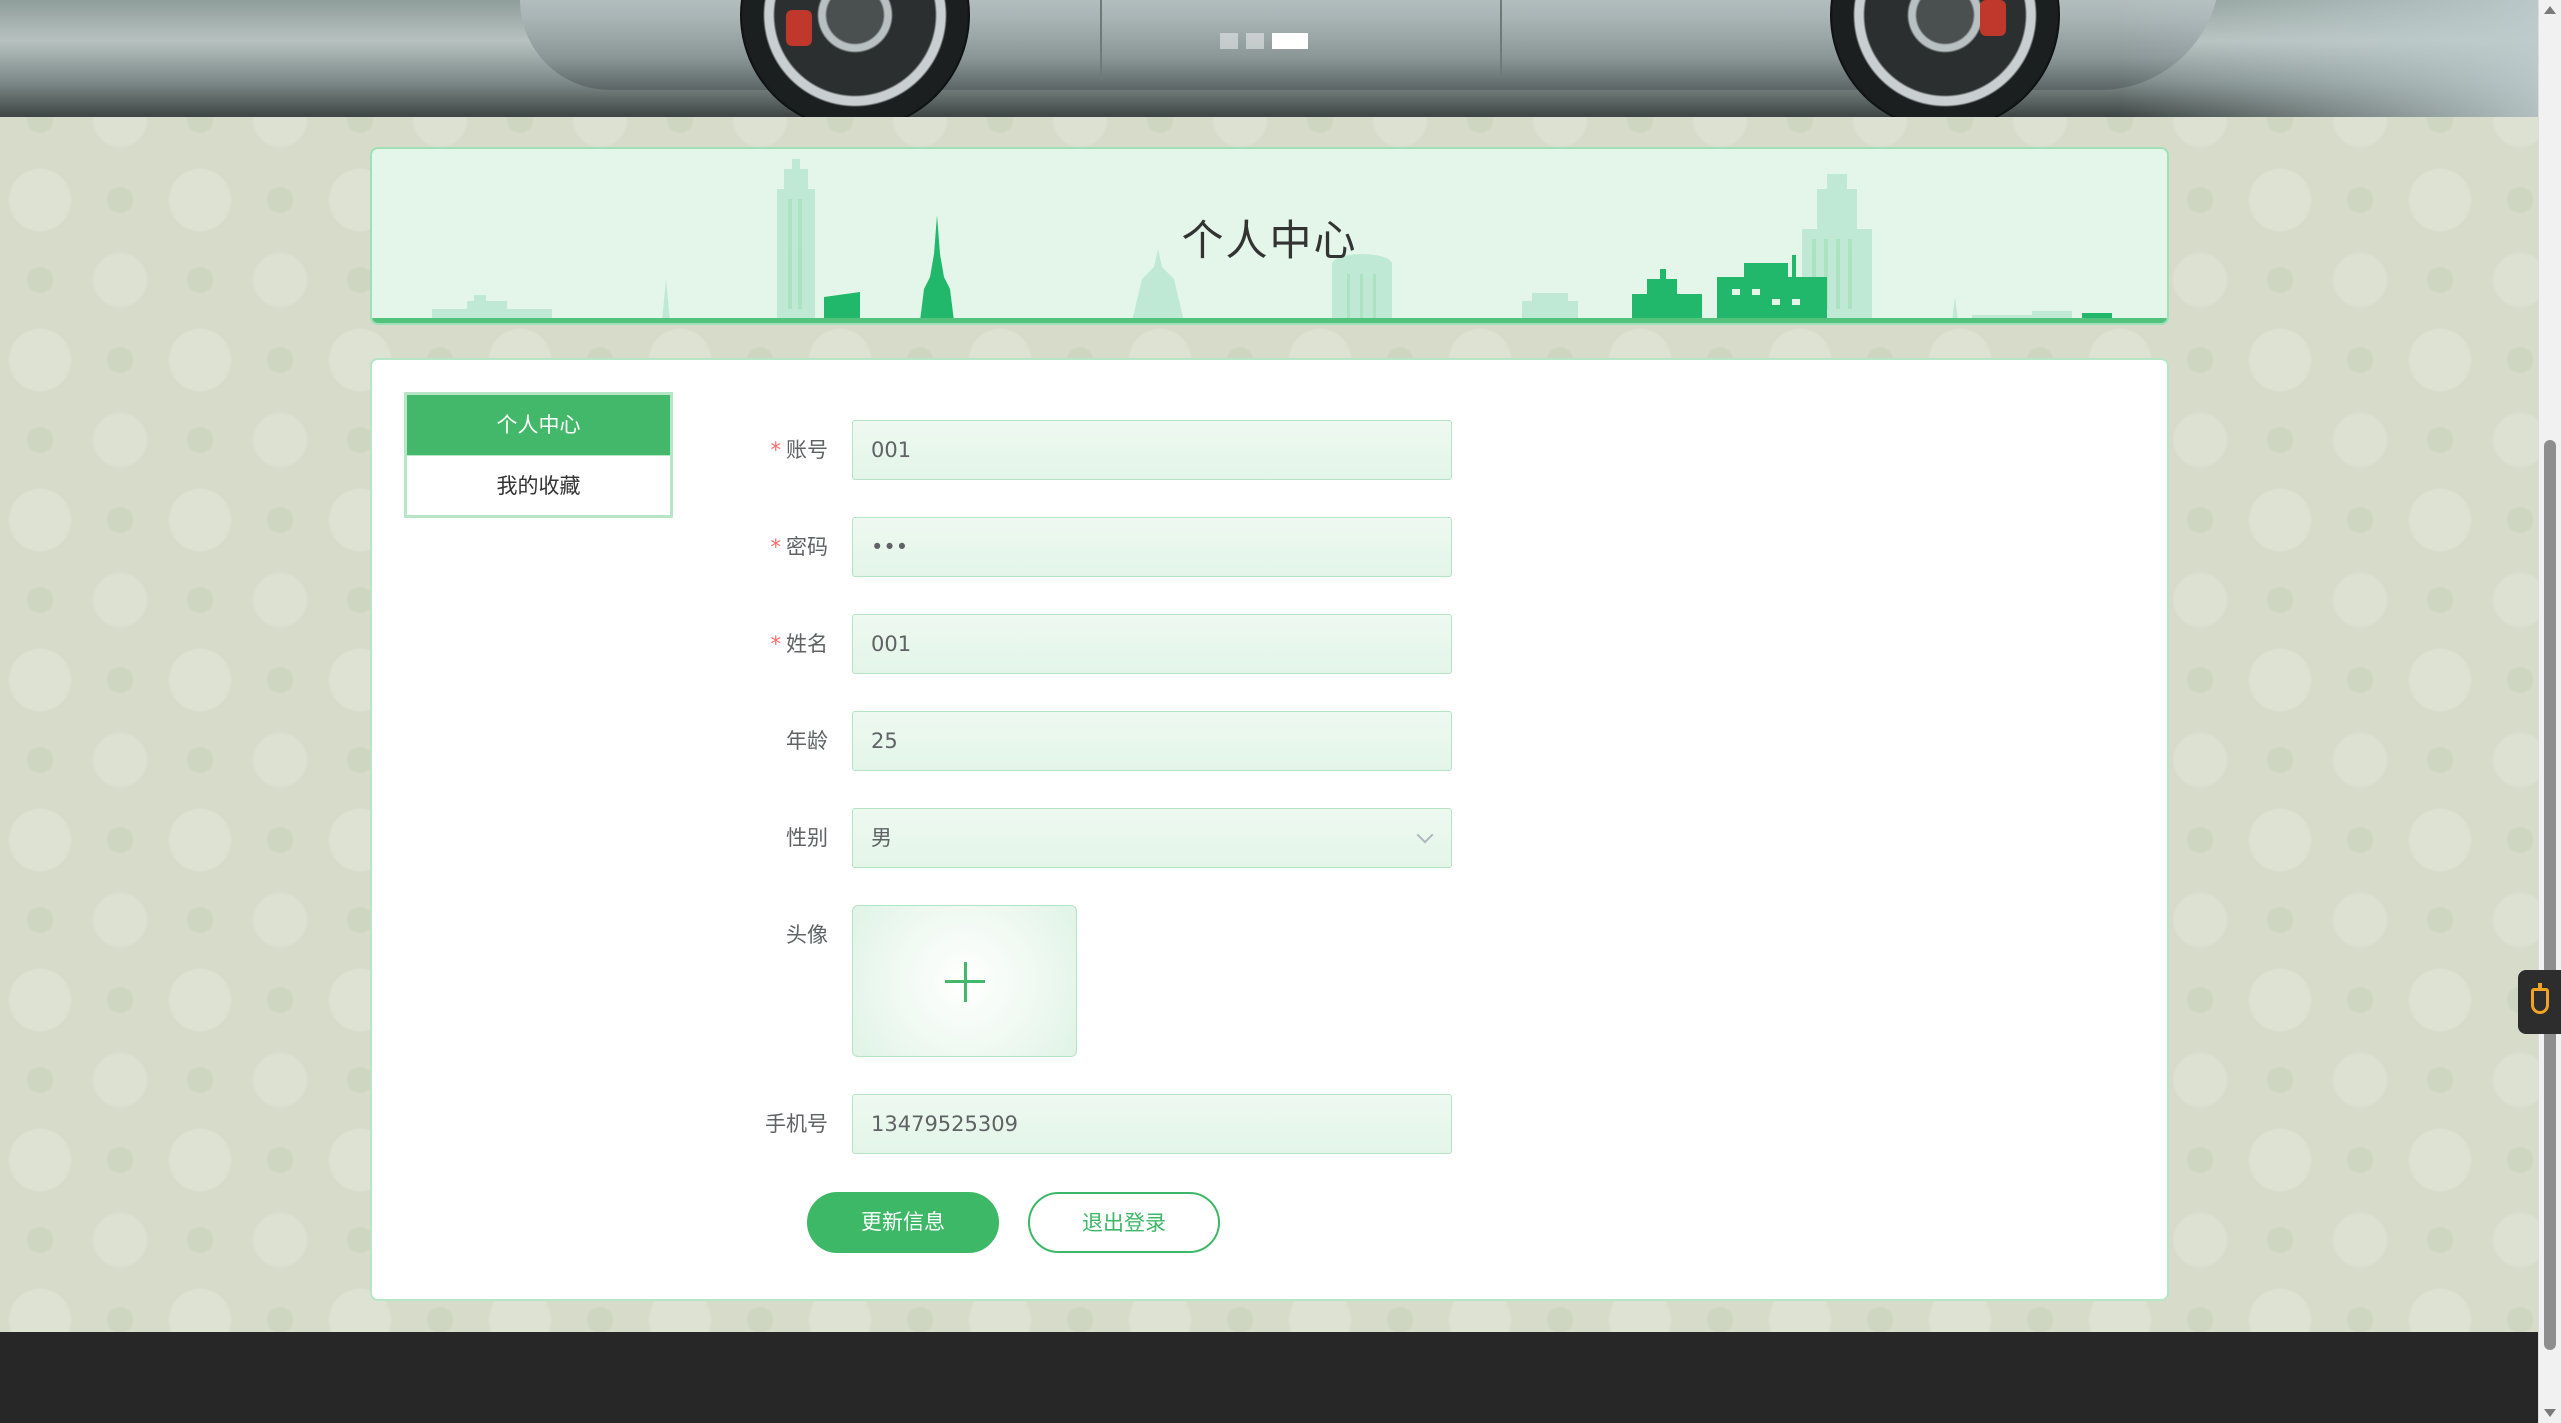 Image resolution: width=2561 pixels, height=1423 pixels. Describe the element at coordinates (1152, 741) in the screenshot. I see `age-input: 25` at that location.